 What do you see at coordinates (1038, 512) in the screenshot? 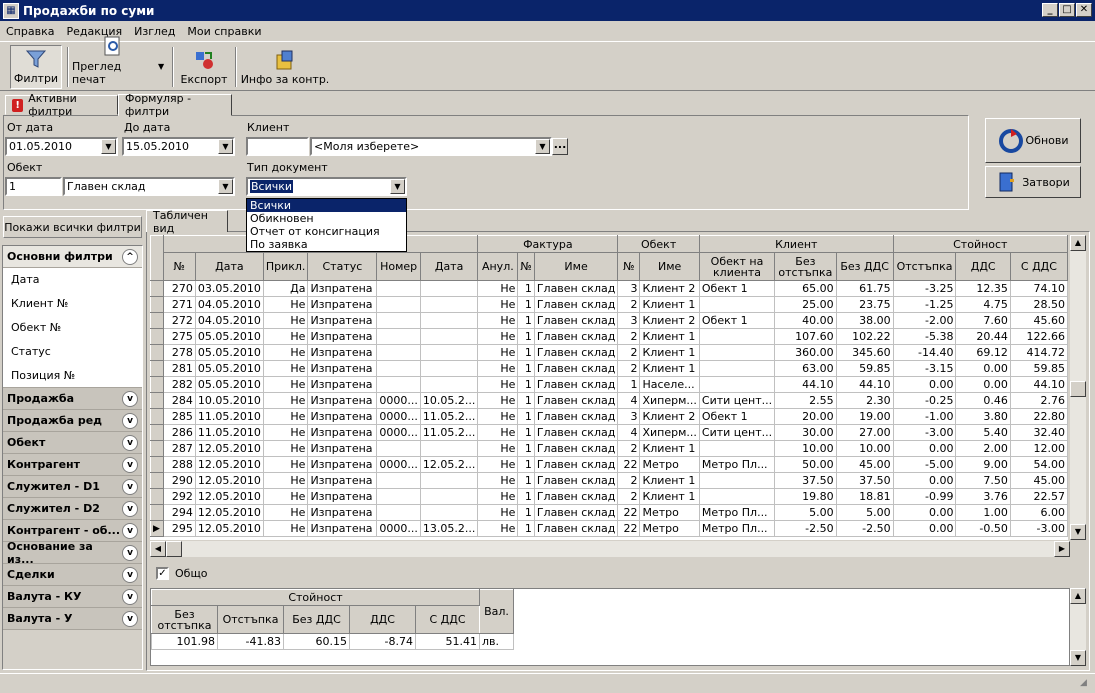
I see `cell-value-with-vat: 6.00` at bounding box center [1038, 512].